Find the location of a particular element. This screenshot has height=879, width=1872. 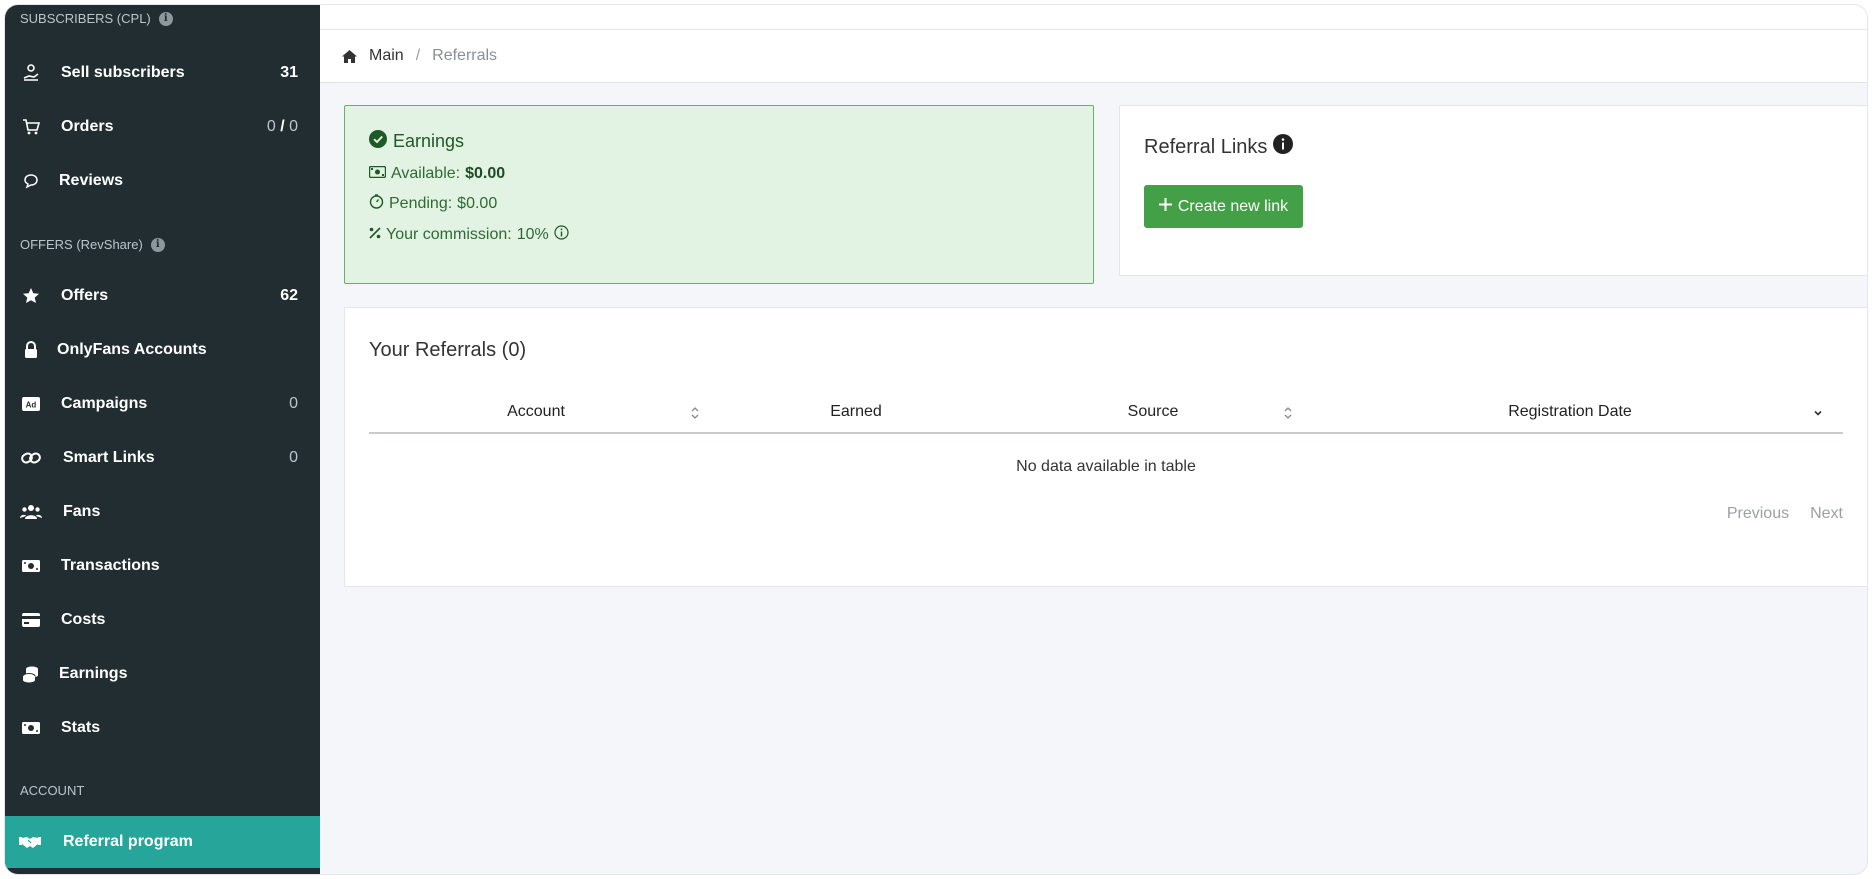

column-header-label: Registration Date is located at coordinates (1570, 411).